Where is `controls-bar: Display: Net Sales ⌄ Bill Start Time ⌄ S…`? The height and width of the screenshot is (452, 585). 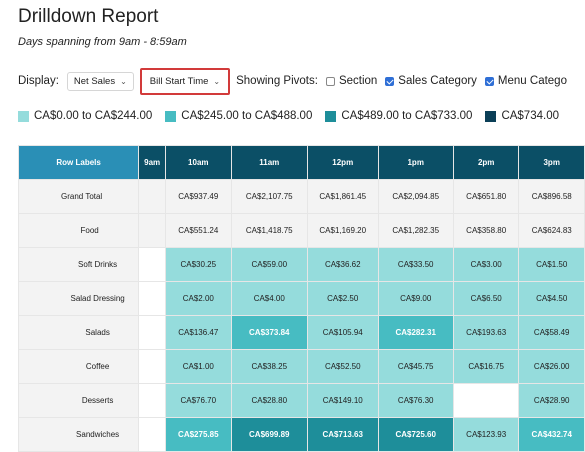 controls-bar: Display: Net Sales ⌄ Bill Start Time ⌄ S… is located at coordinates (292, 81).